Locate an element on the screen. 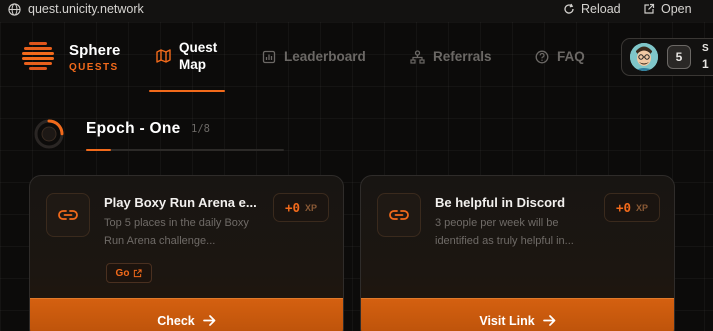 The height and width of the screenshot is (331, 713). quest-title: Be helpful in Discord is located at coordinates (500, 202).